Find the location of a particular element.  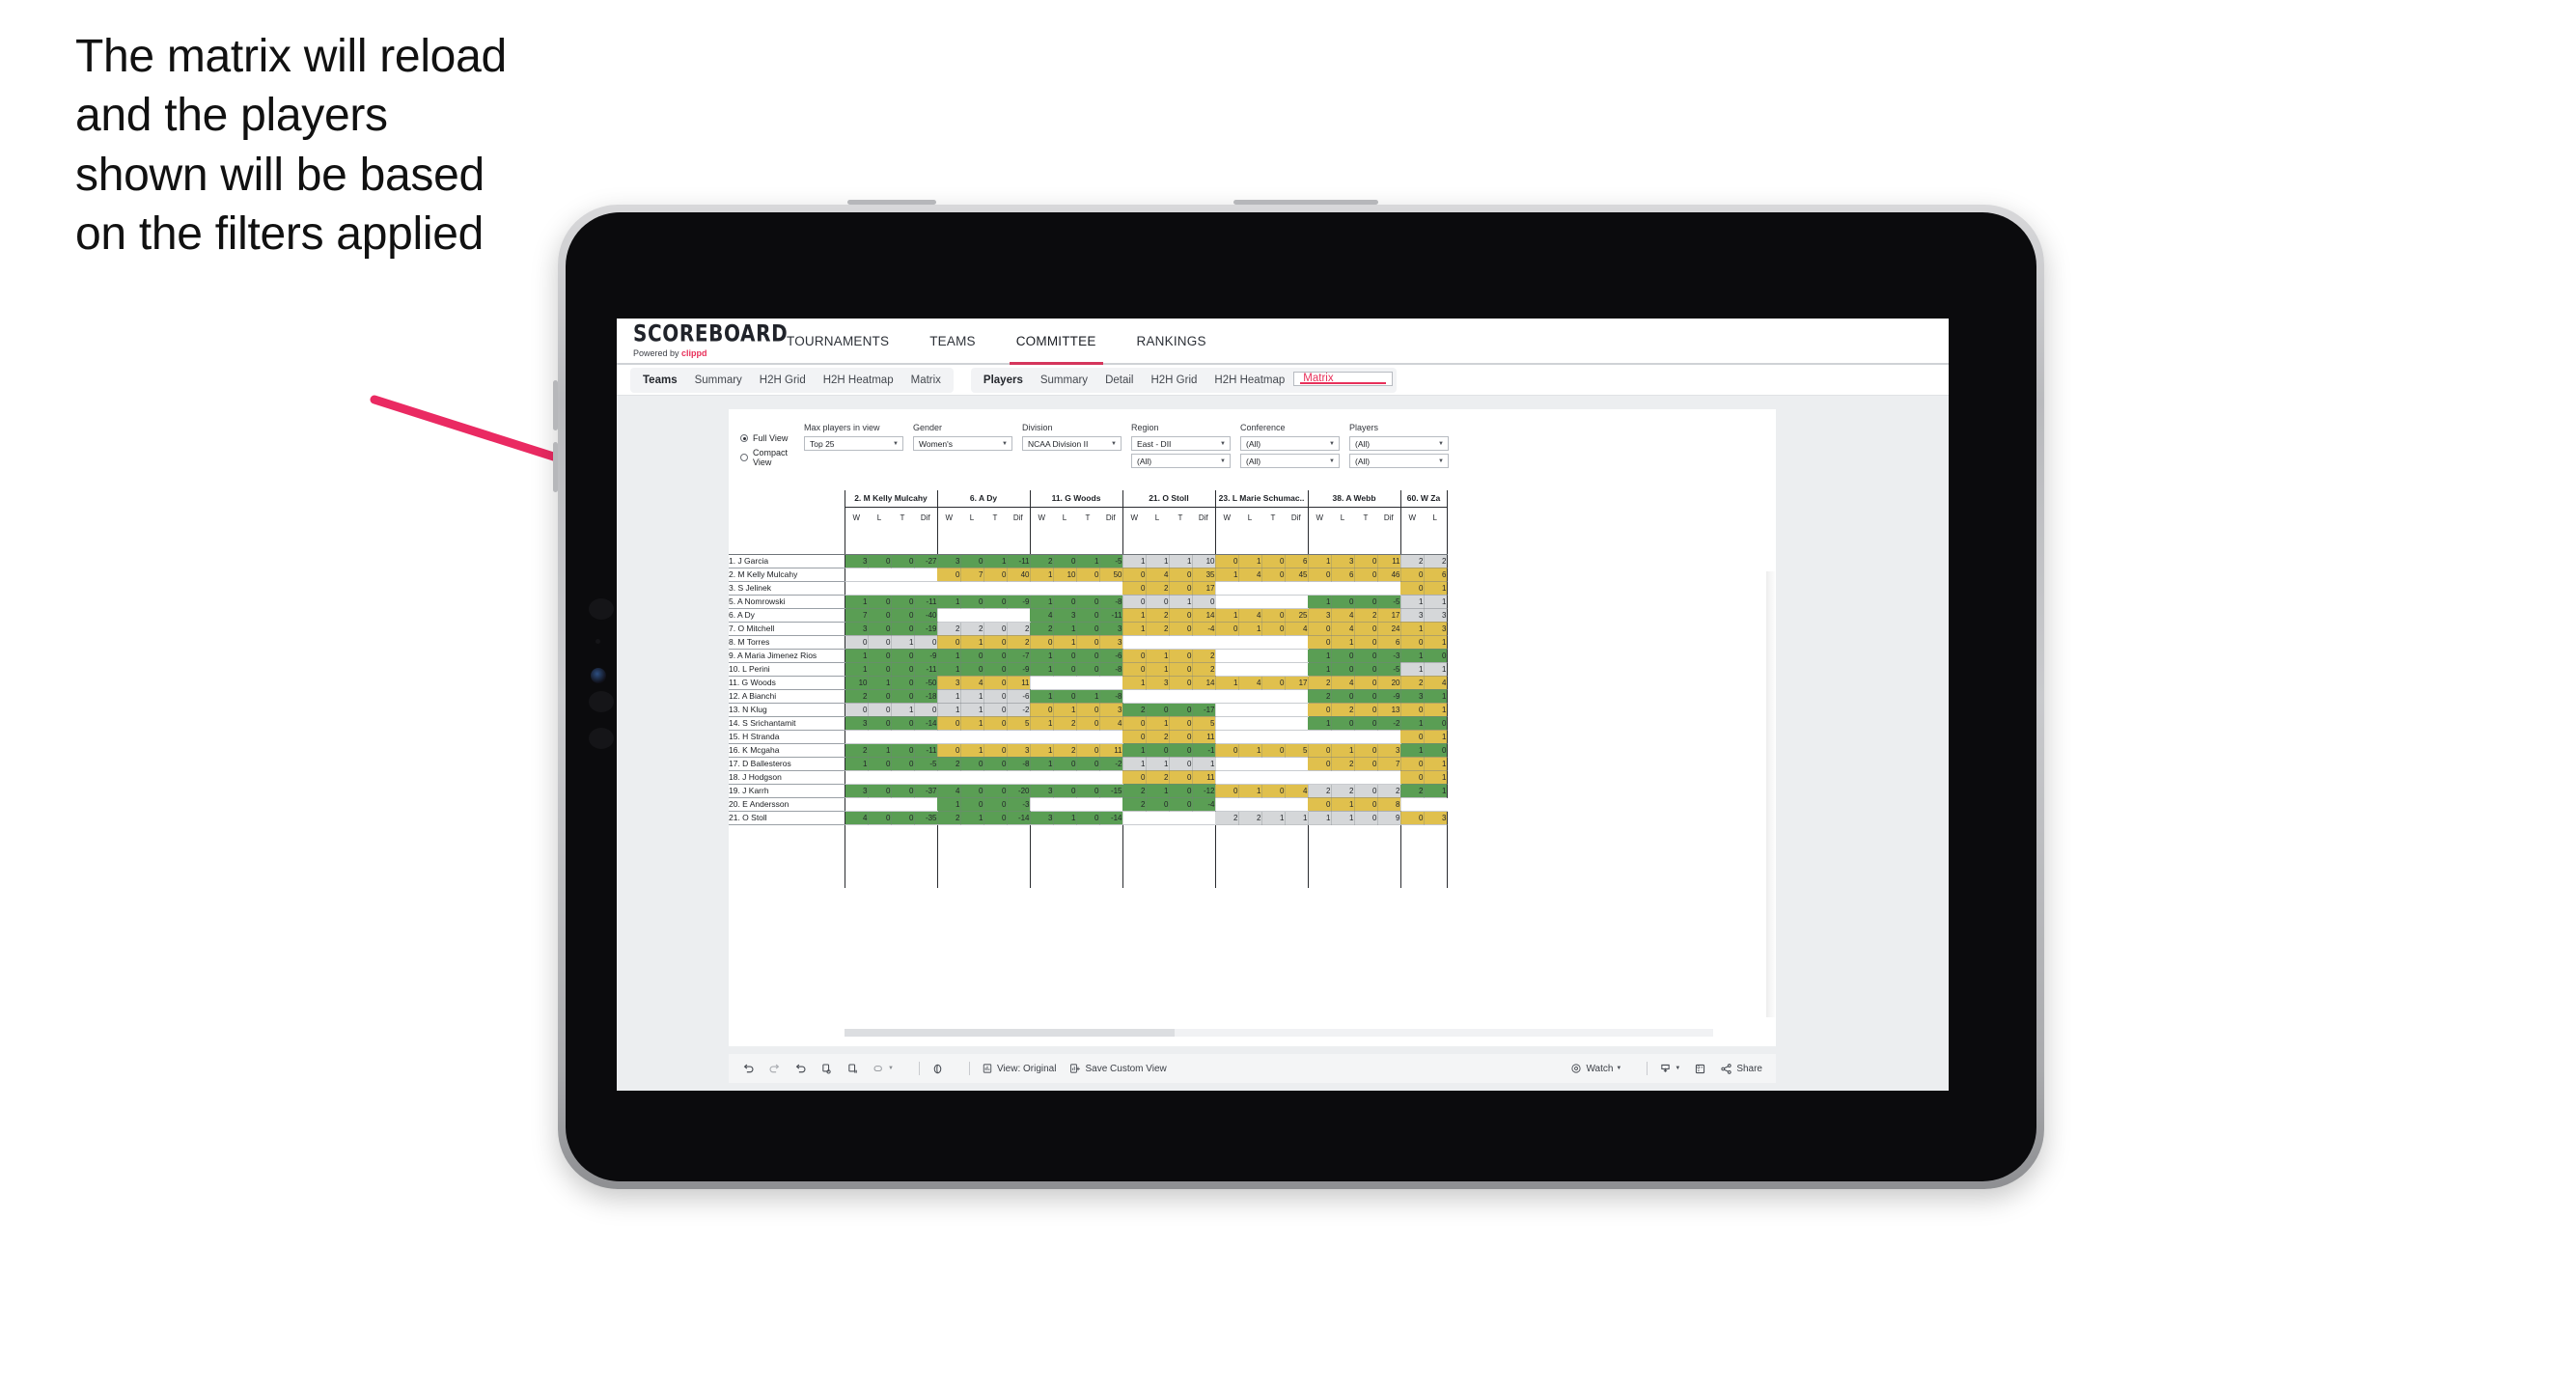

matrix-cell: -50 is located at coordinates (926, 683).